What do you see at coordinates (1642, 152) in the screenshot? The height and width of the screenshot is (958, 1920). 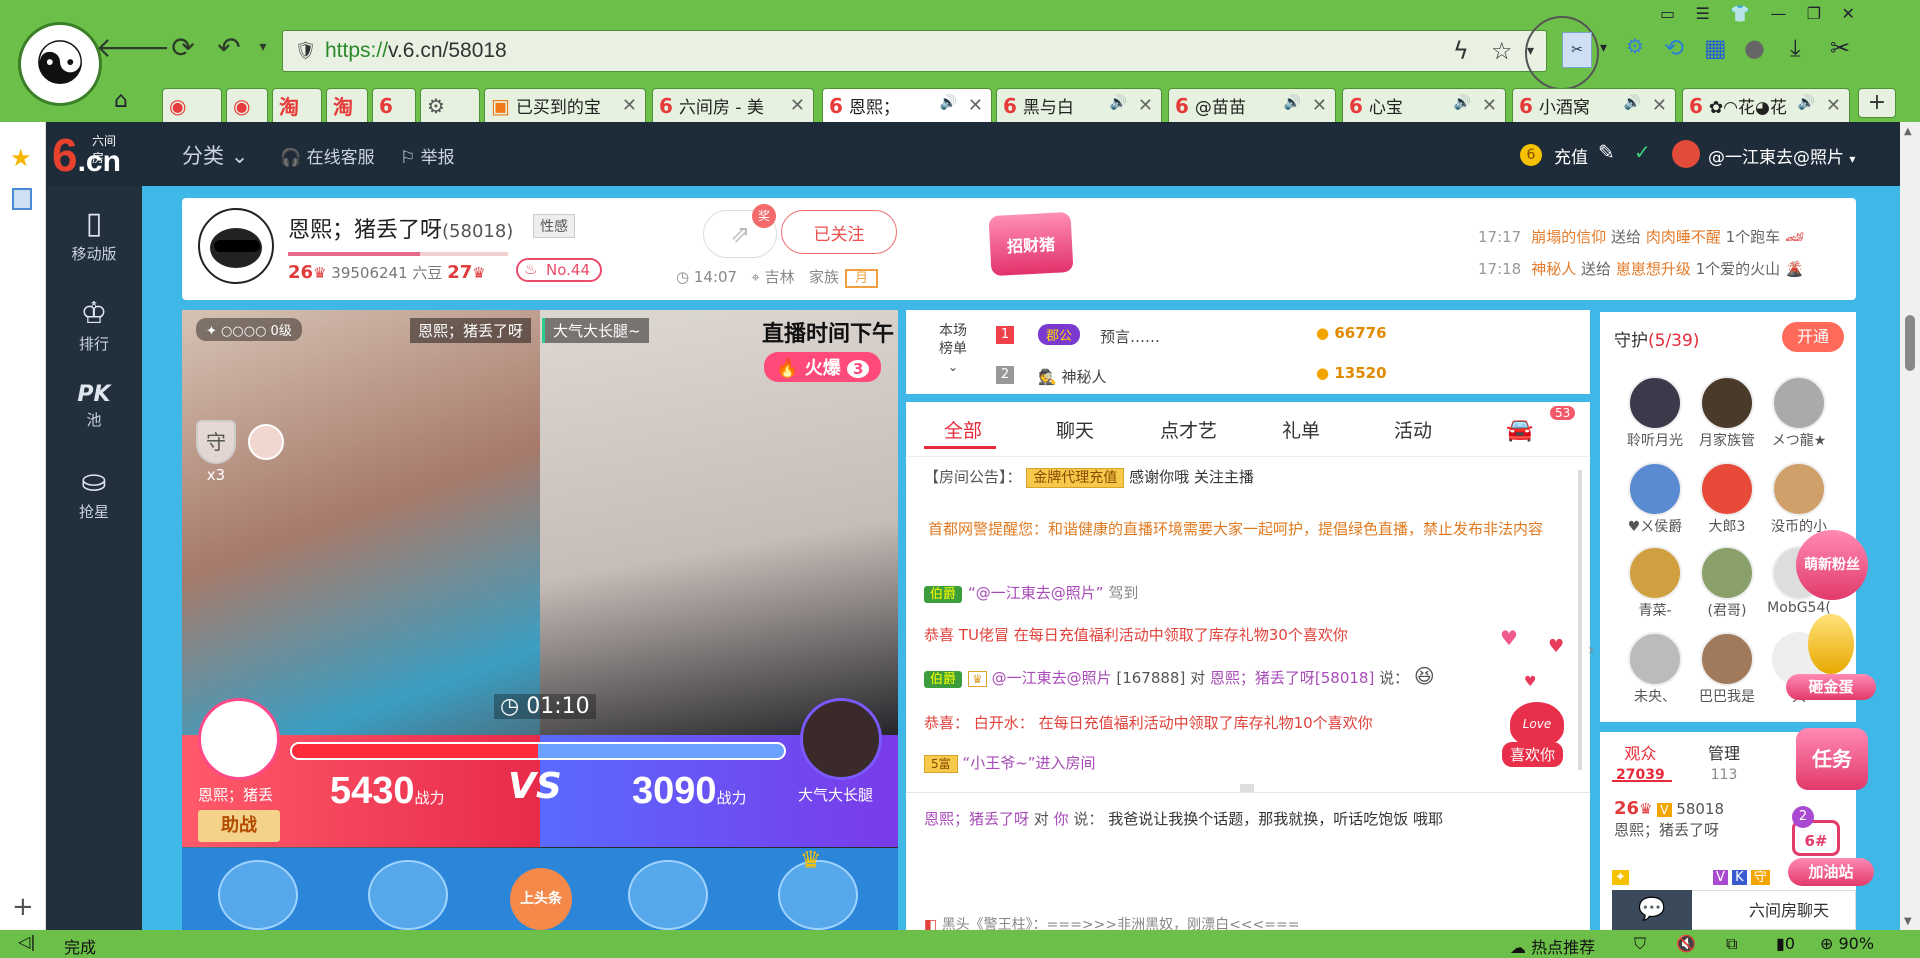 I see `verify-icon: ✓` at bounding box center [1642, 152].